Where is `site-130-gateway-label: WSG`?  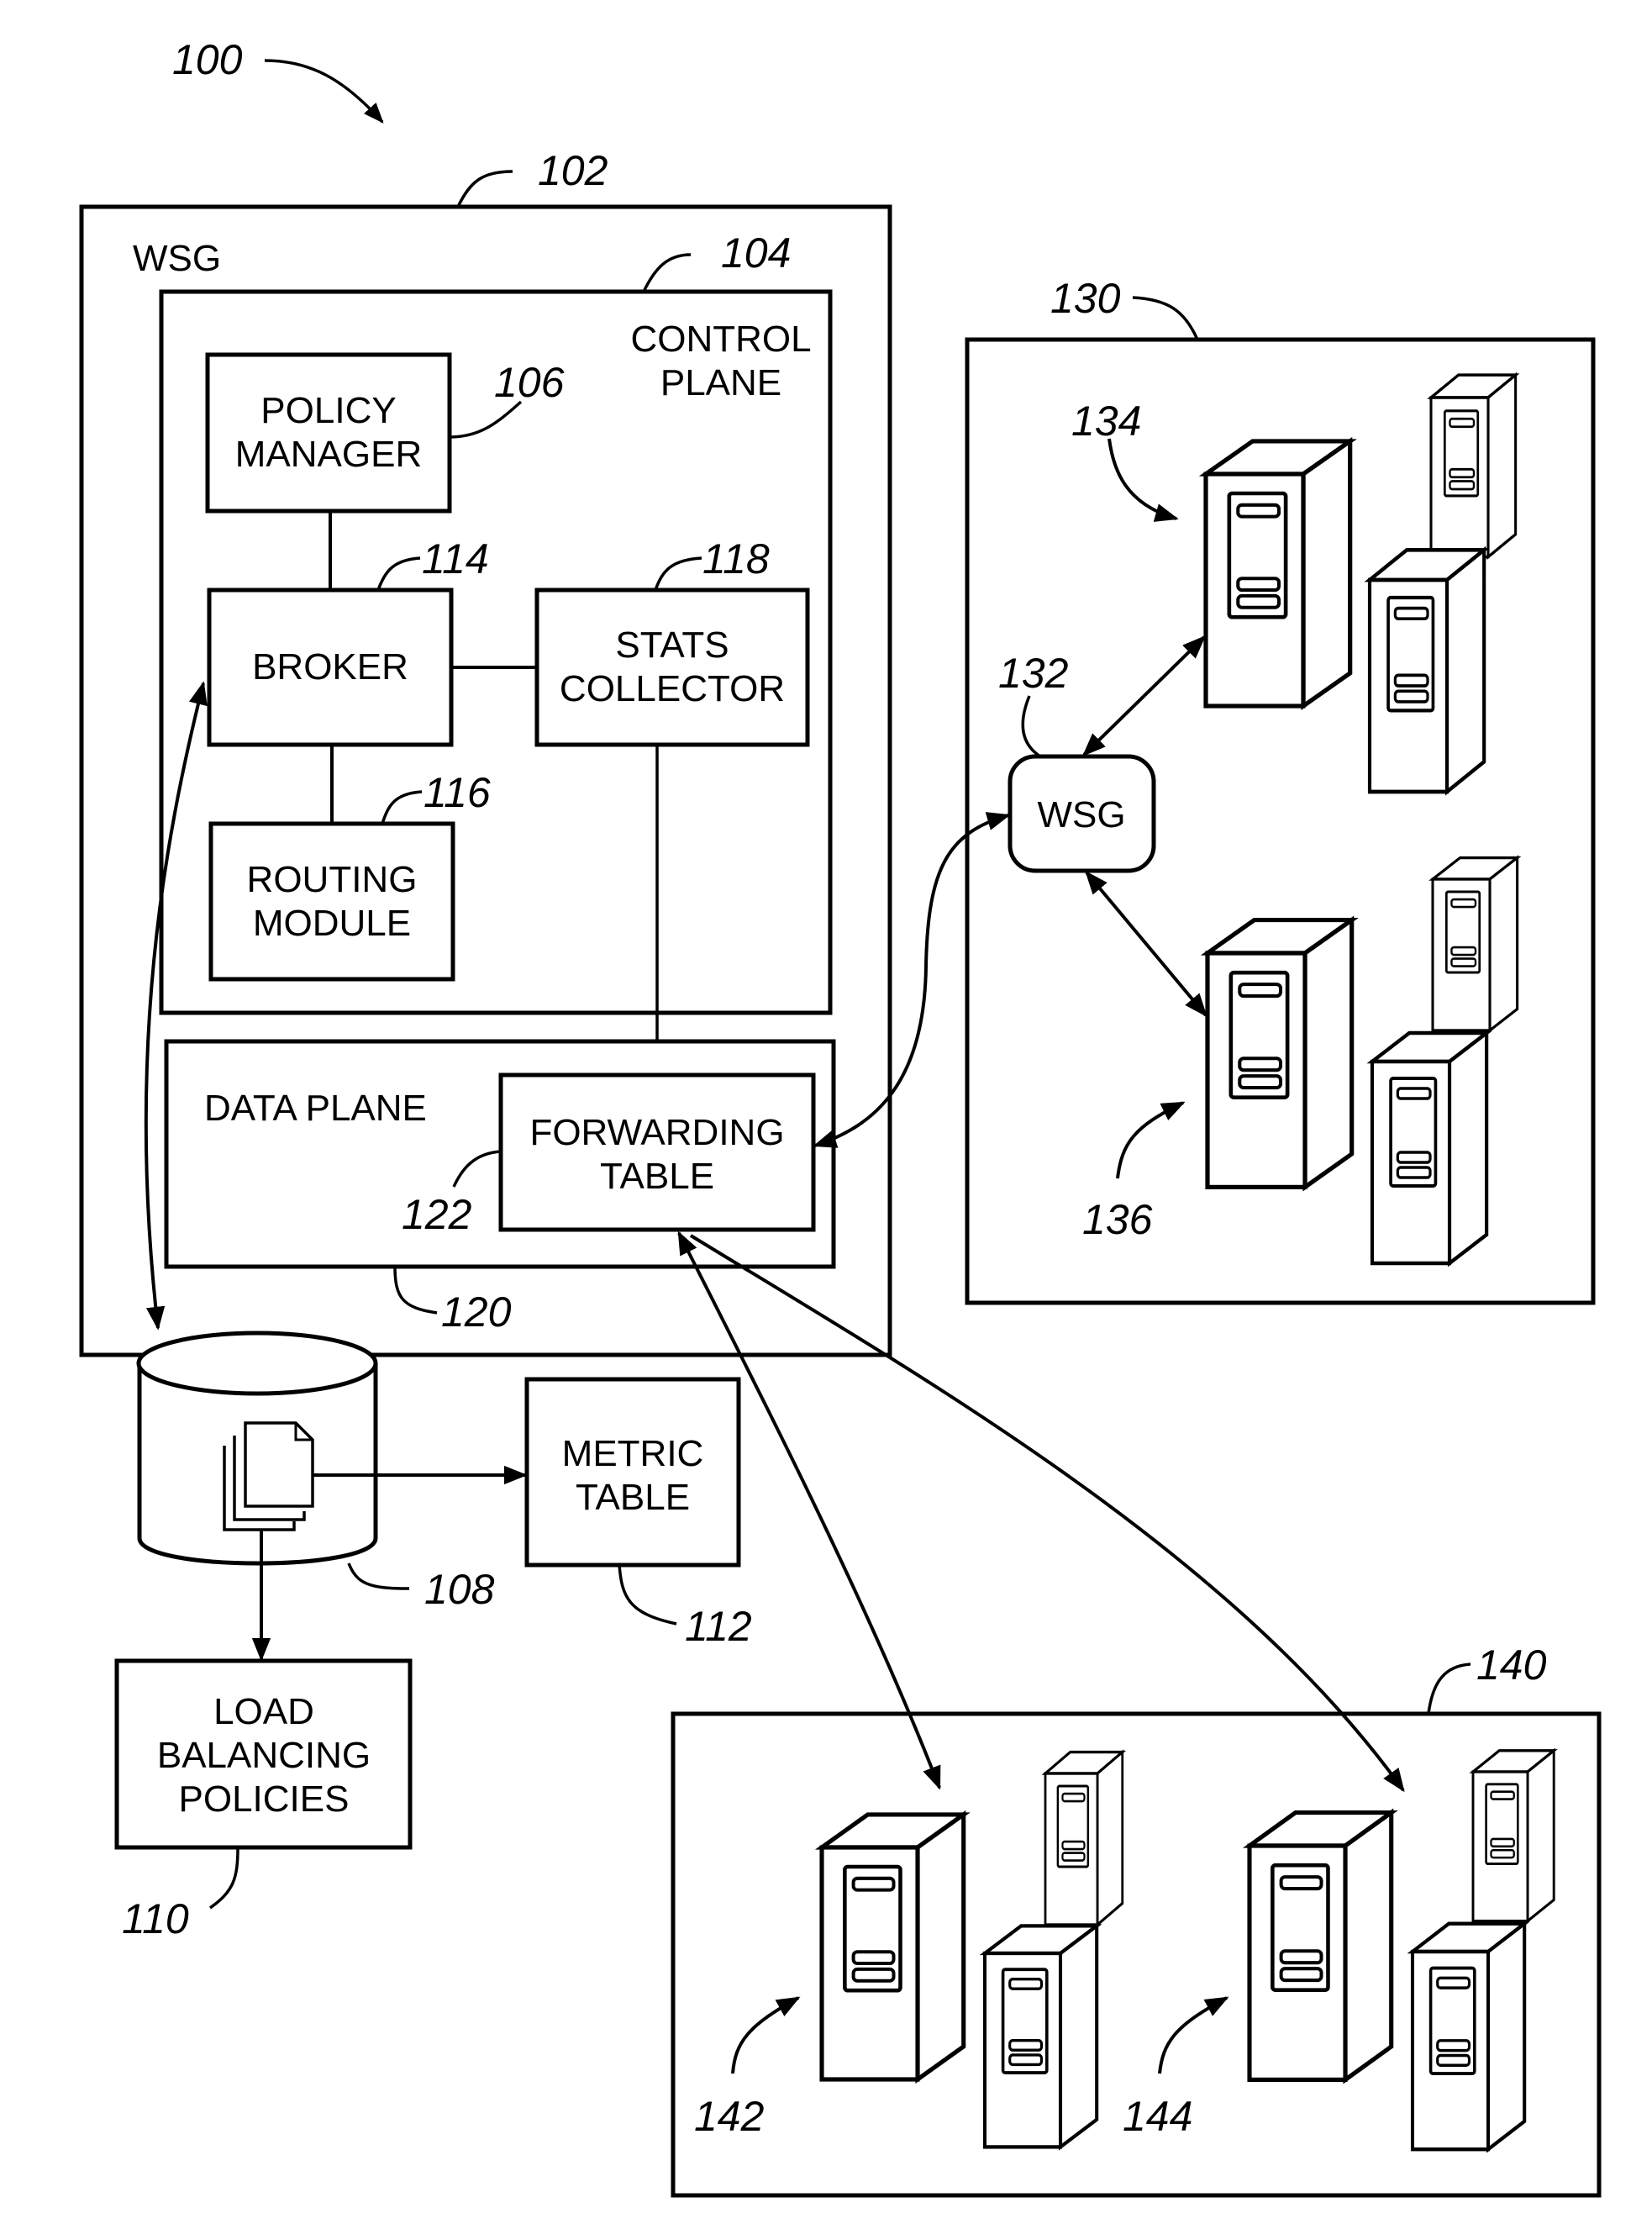
site-130-gateway-label: WSG is located at coordinates (1081, 814).